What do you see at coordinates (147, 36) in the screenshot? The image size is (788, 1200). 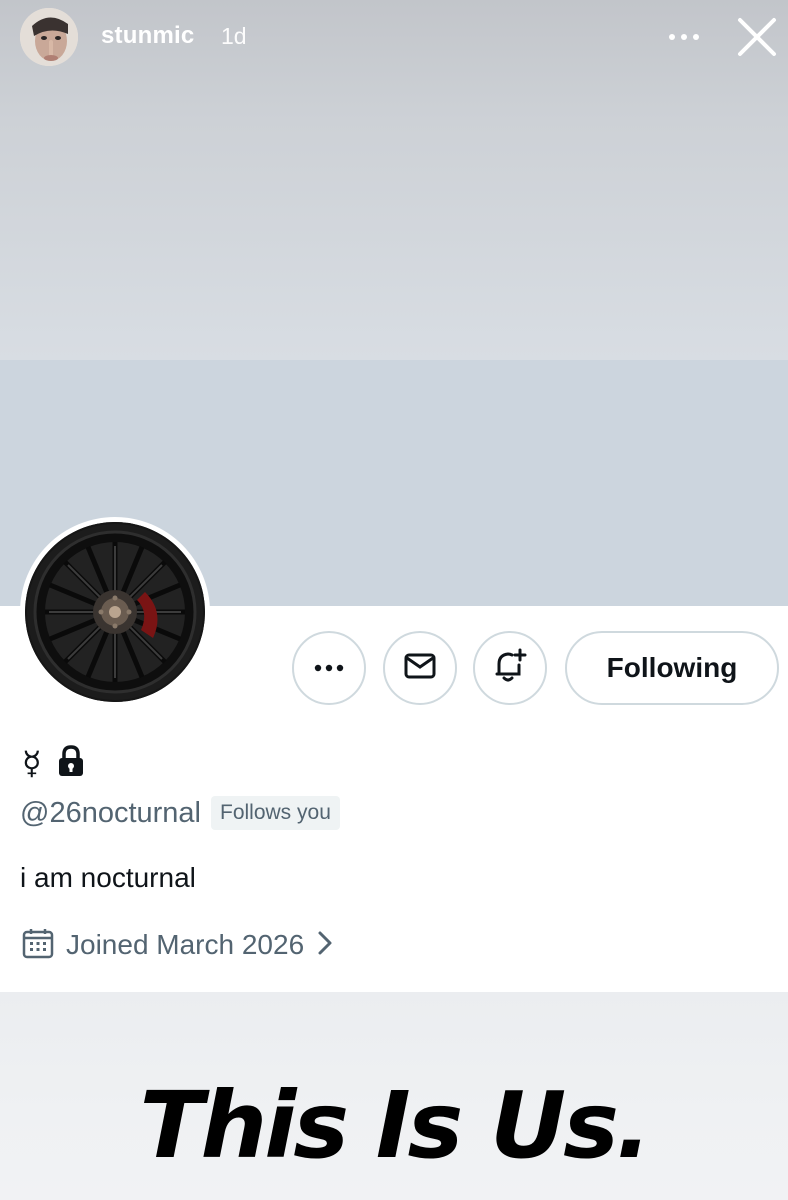 I see `story-username: stunmic` at bounding box center [147, 36].